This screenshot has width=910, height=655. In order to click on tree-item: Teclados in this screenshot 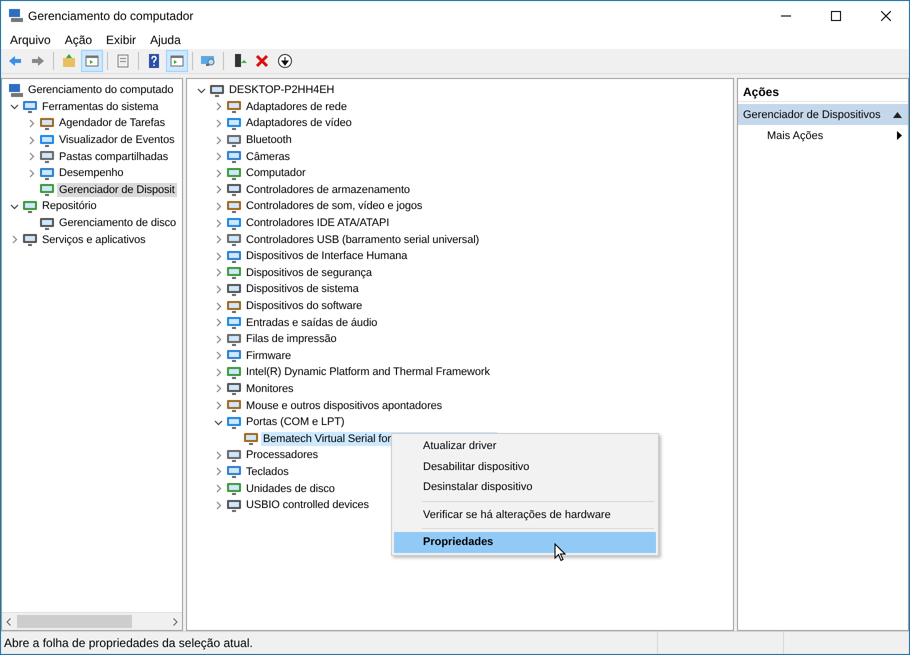, I will do `click(267, 471)`.